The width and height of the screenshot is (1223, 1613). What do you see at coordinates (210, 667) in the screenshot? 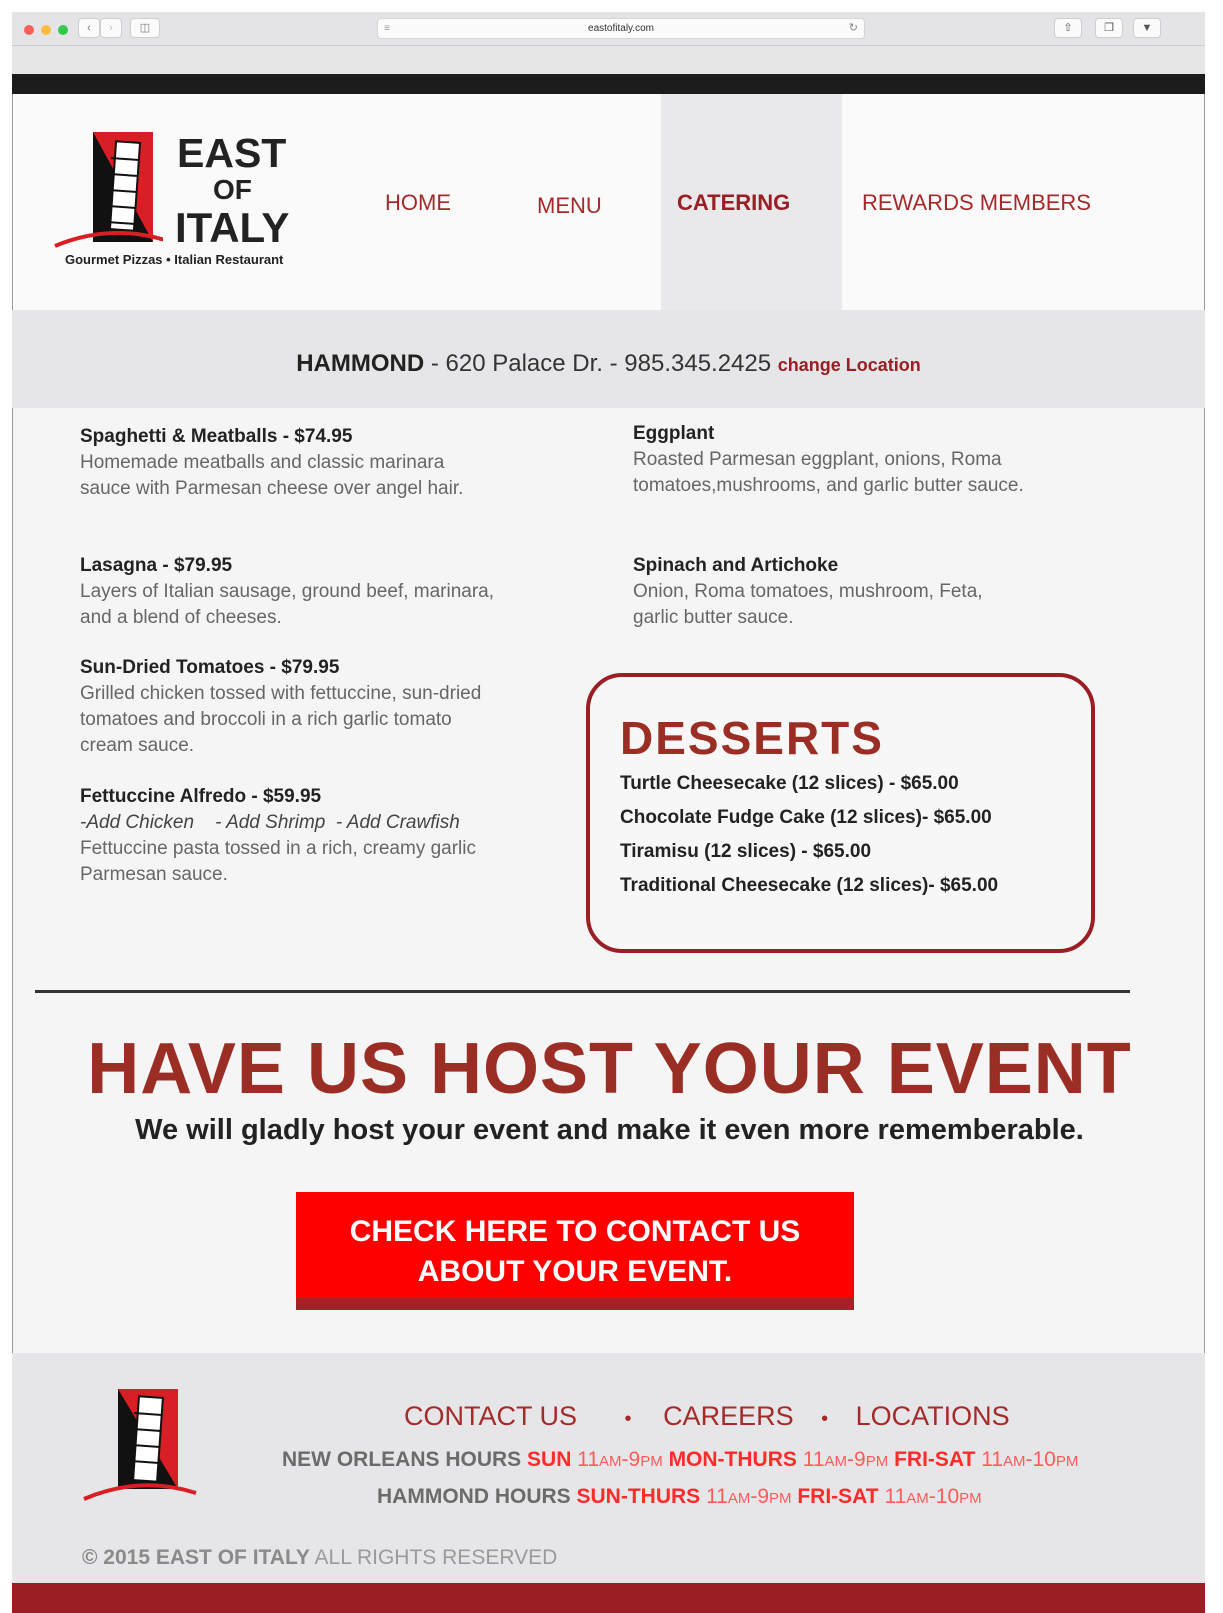
I see `menu-item-title: Sun-Dried Tomatoes - $79.95` at bounding box center [210, 667].